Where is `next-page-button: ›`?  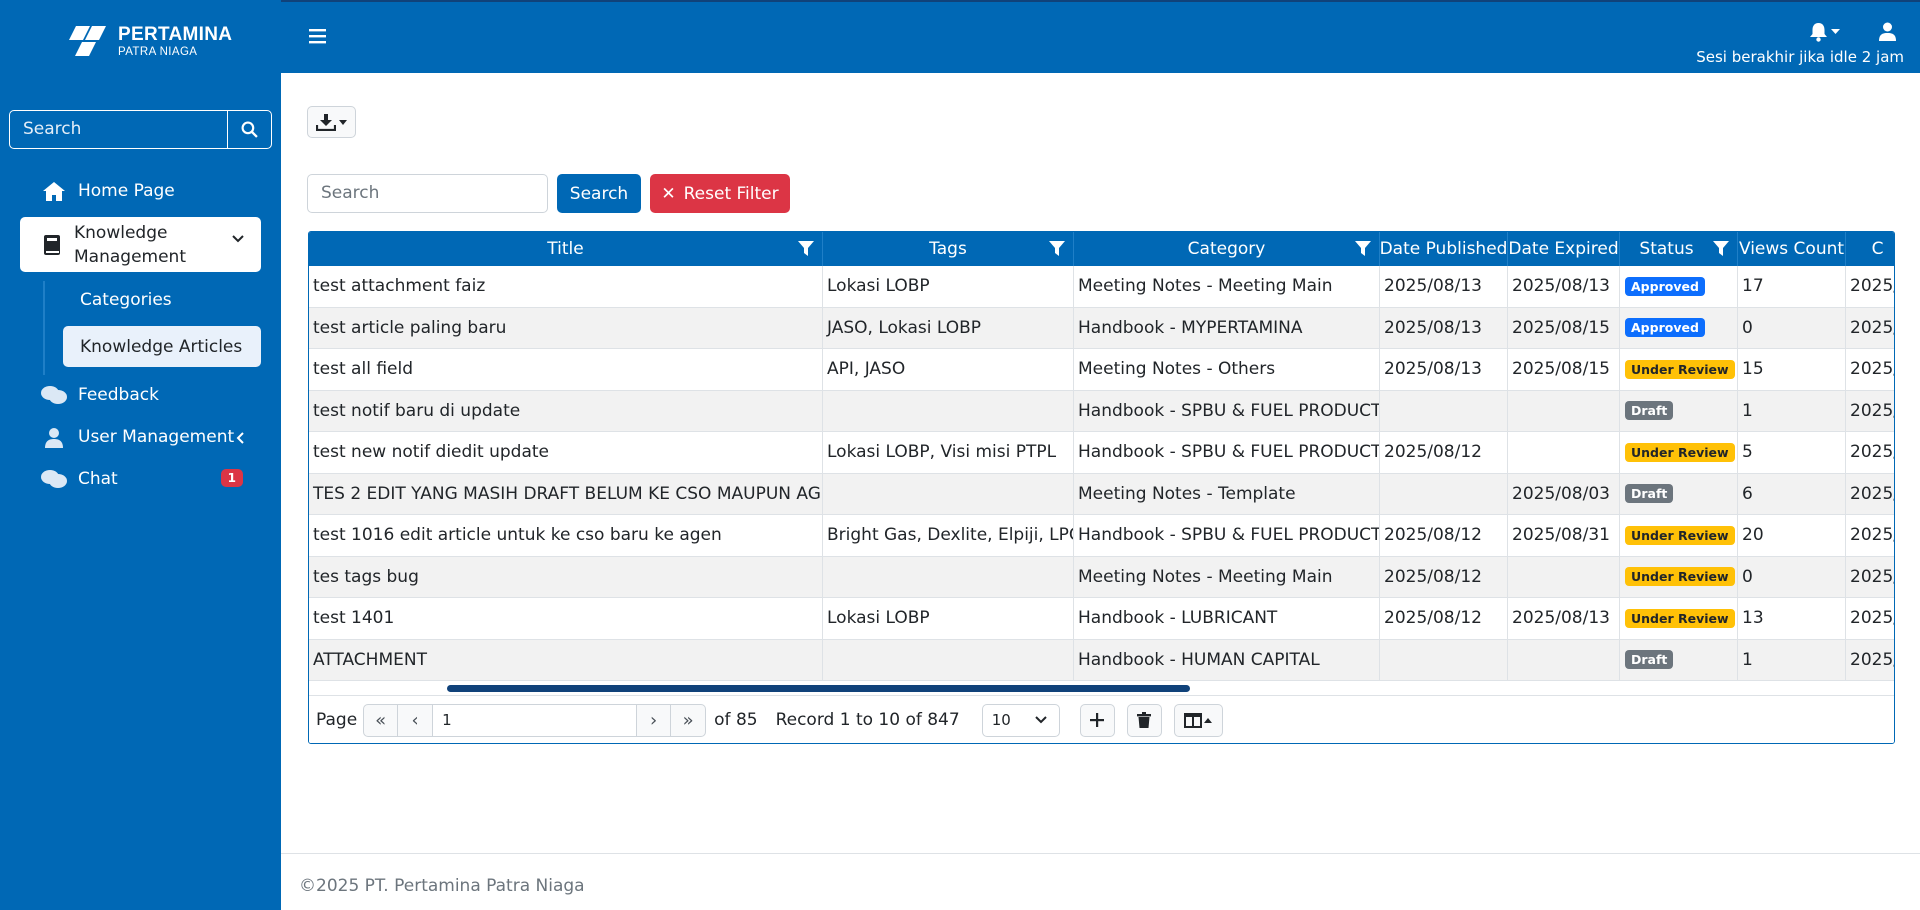 next-page-button: › is located at coordinates (654, 720).